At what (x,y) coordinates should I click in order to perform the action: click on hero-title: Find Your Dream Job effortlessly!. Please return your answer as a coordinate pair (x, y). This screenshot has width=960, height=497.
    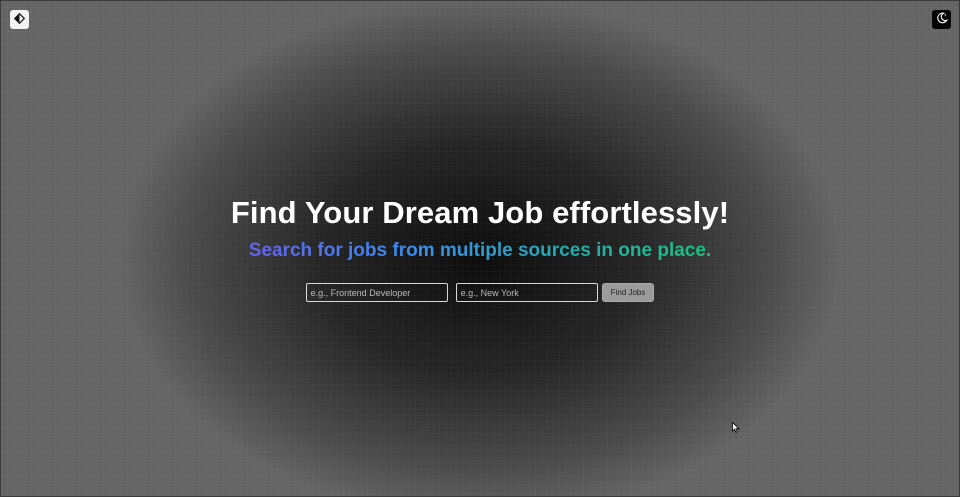
    Looking at the image, I should click on (480, 212).